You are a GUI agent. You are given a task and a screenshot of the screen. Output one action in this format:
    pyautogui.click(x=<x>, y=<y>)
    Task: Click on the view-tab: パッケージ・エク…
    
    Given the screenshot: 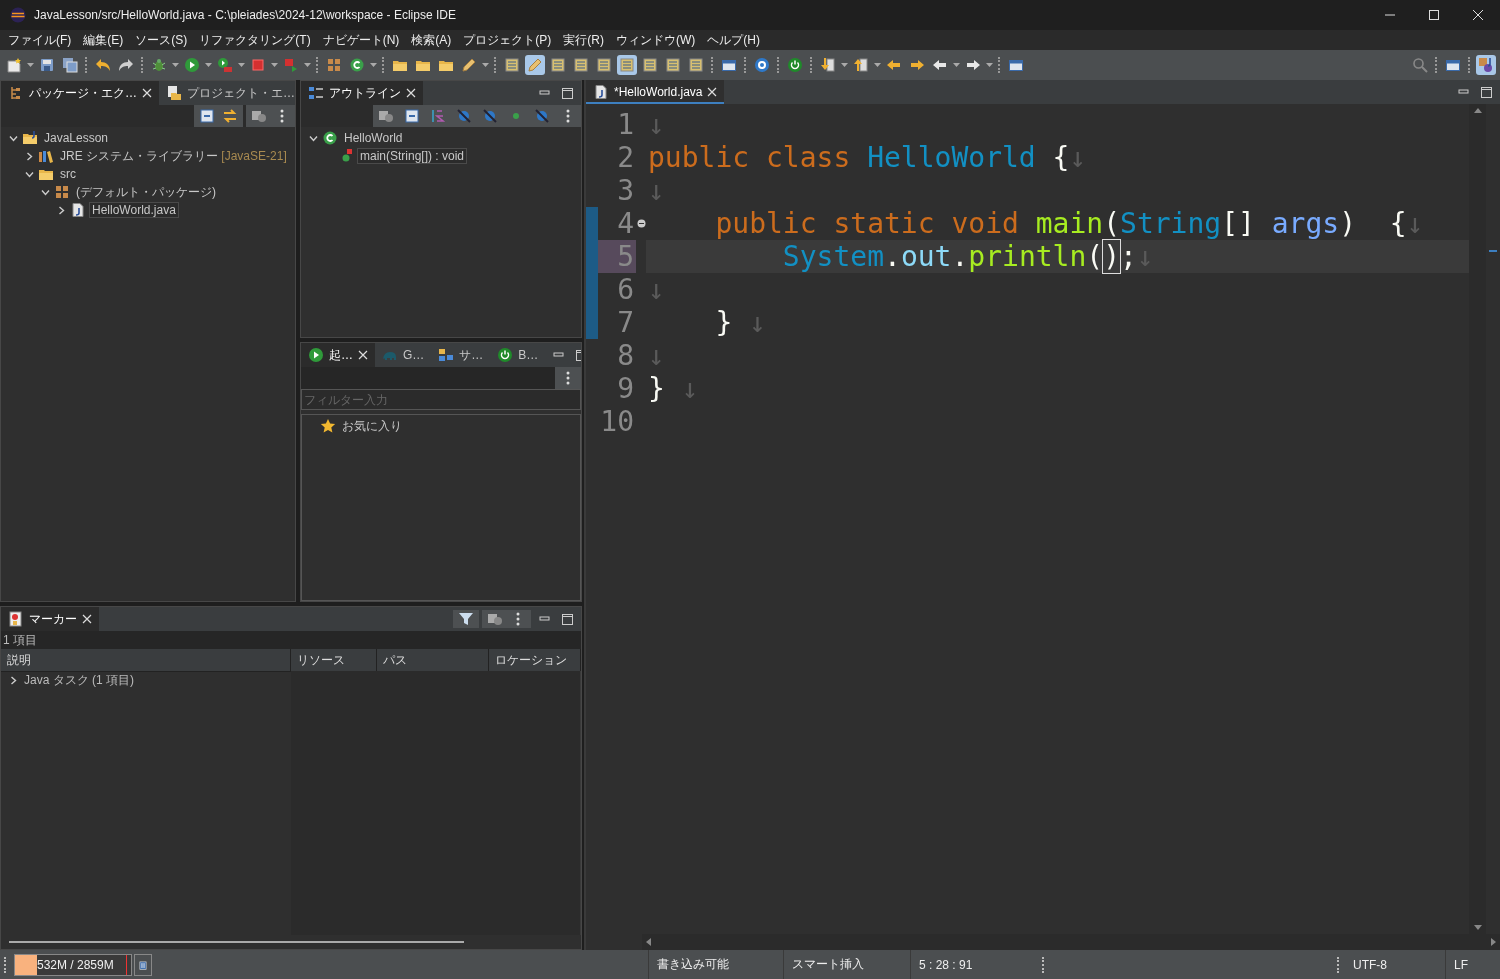 What is the action you would take?
    pyautogui.click(x=80, y=93)
    